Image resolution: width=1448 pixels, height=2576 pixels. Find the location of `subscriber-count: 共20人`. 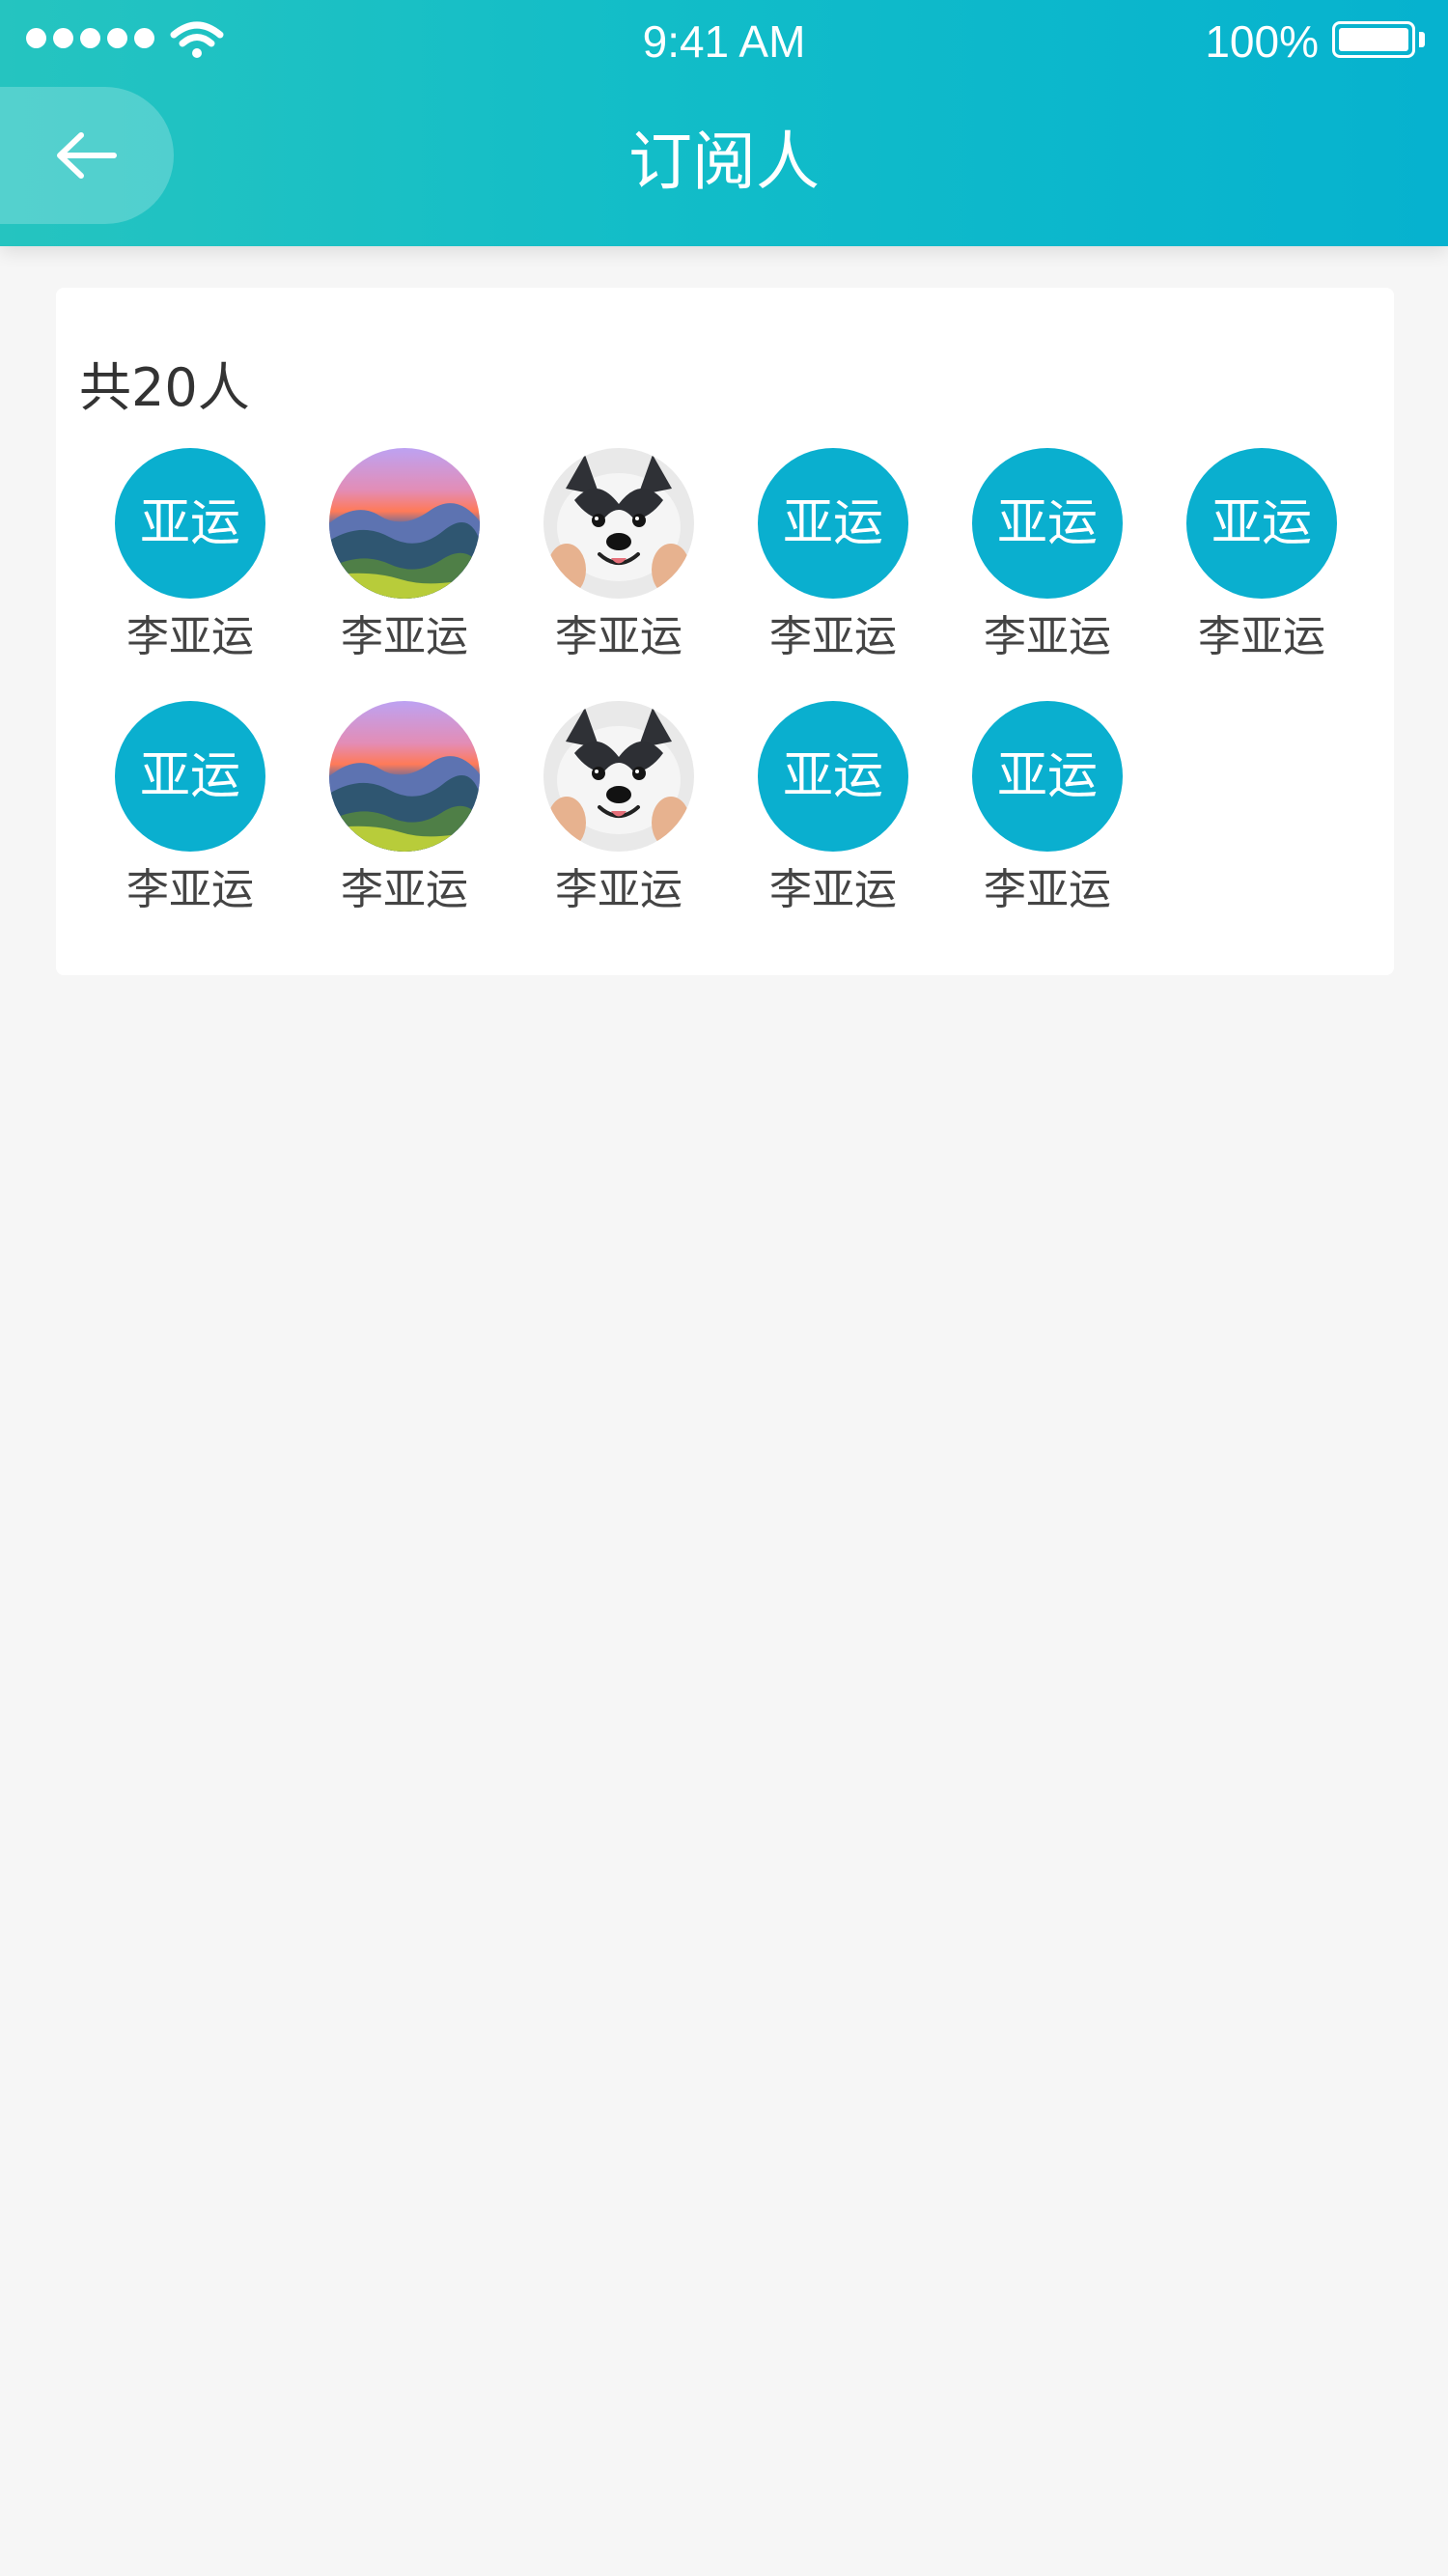

subscriber-count: 共20人 is located at coordinates (165, 388).